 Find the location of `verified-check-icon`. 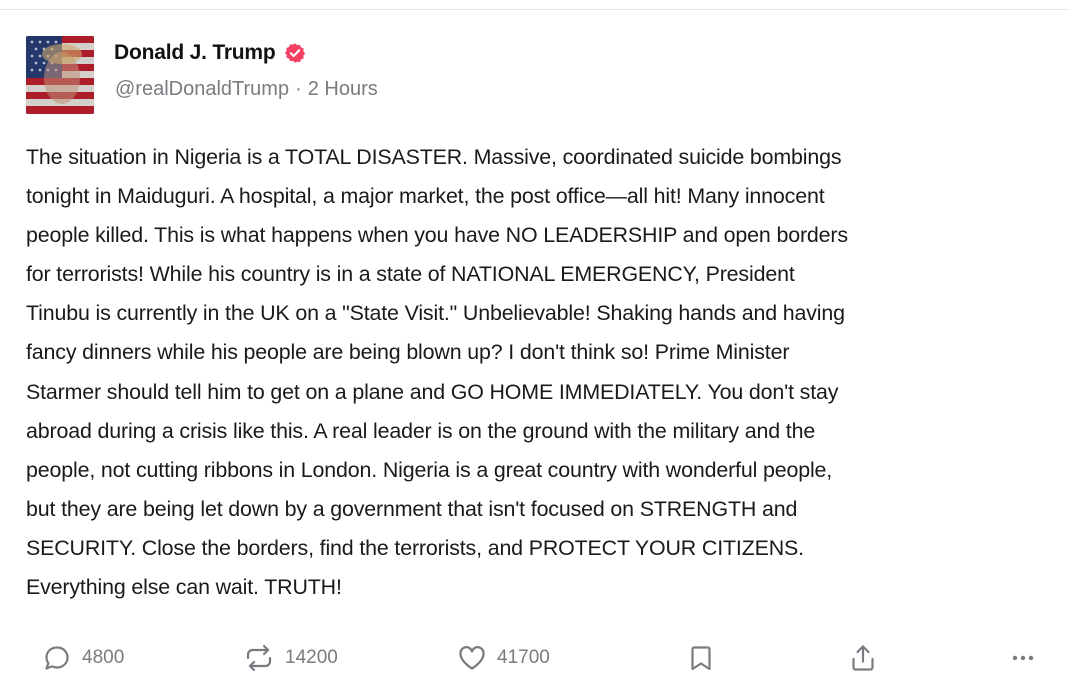

verified-check-icon is located at coordinates (295, 53).